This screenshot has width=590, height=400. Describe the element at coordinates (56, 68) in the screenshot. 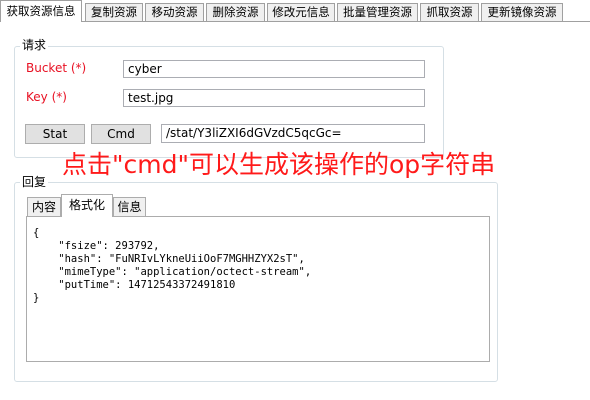

I see `bucket-label: Bucket (*)` at that location.